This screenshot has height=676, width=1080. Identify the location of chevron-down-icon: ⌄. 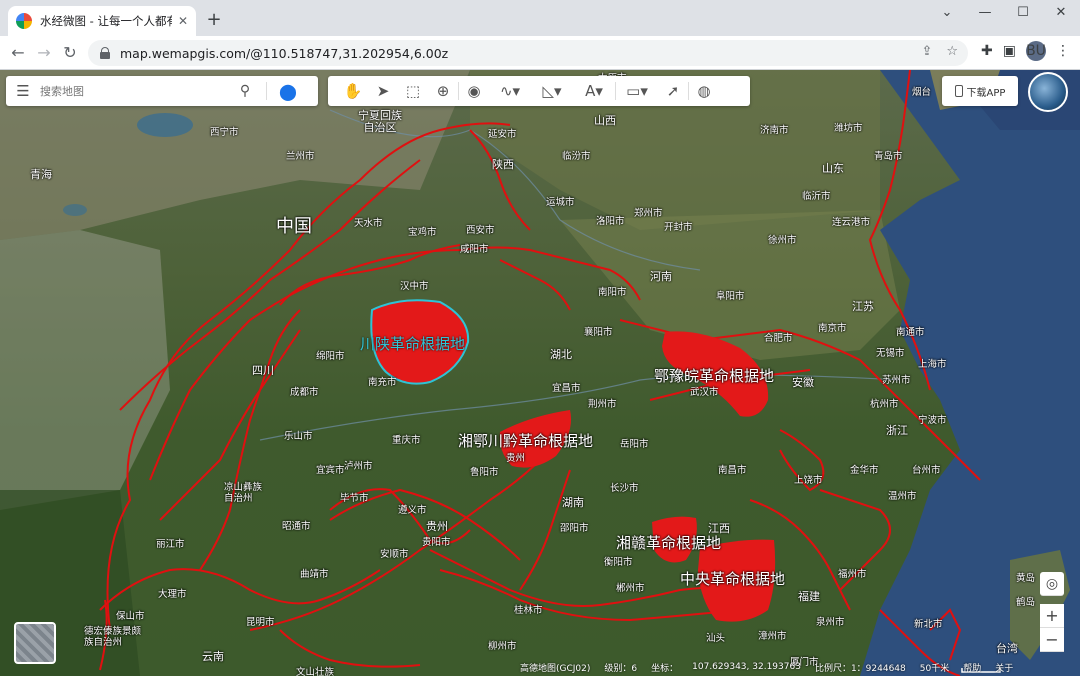
(947, 15).